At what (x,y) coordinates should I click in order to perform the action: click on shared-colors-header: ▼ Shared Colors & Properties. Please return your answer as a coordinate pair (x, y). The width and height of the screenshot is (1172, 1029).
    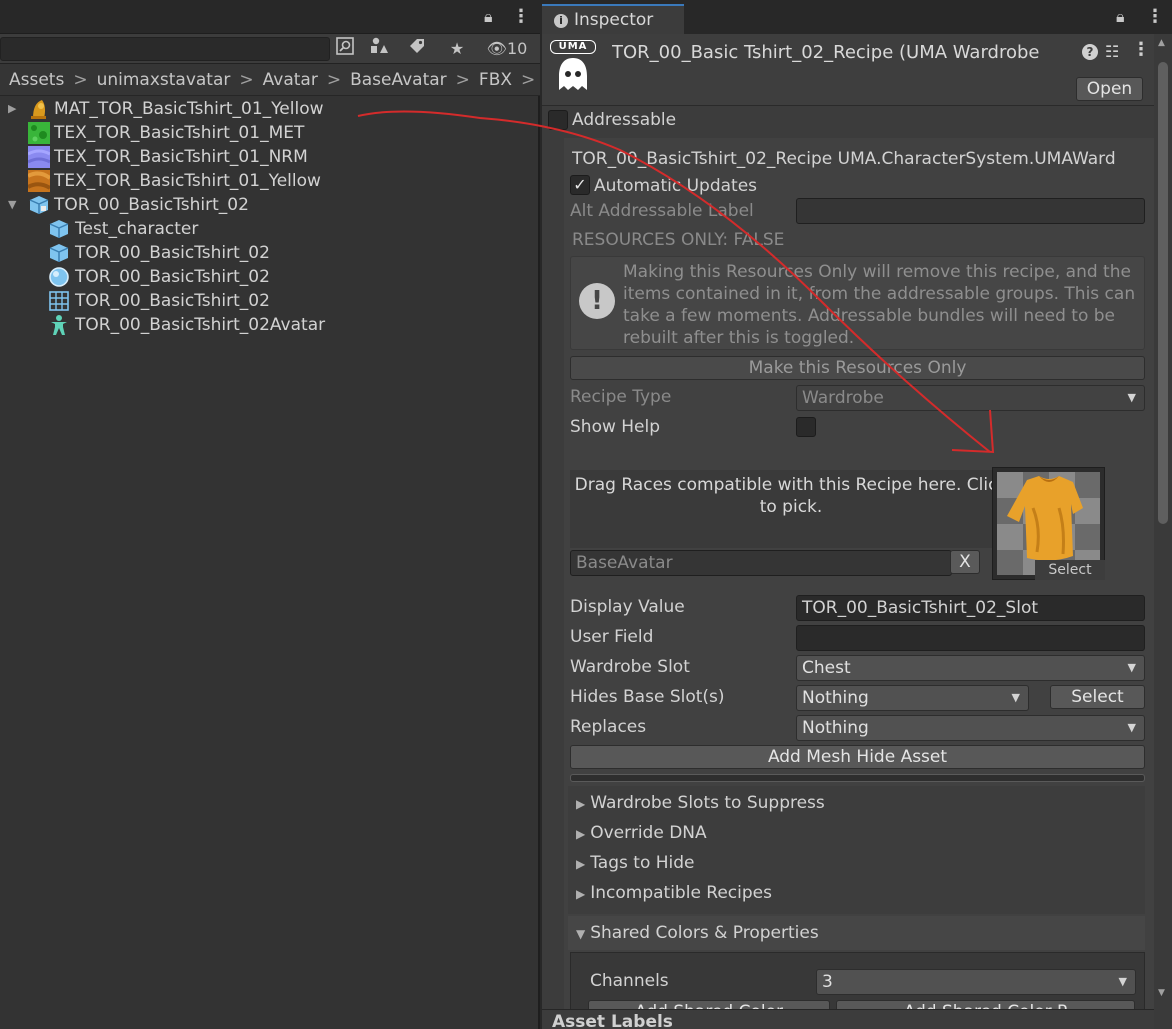
    Looking at the image, I should click on (856, 933).